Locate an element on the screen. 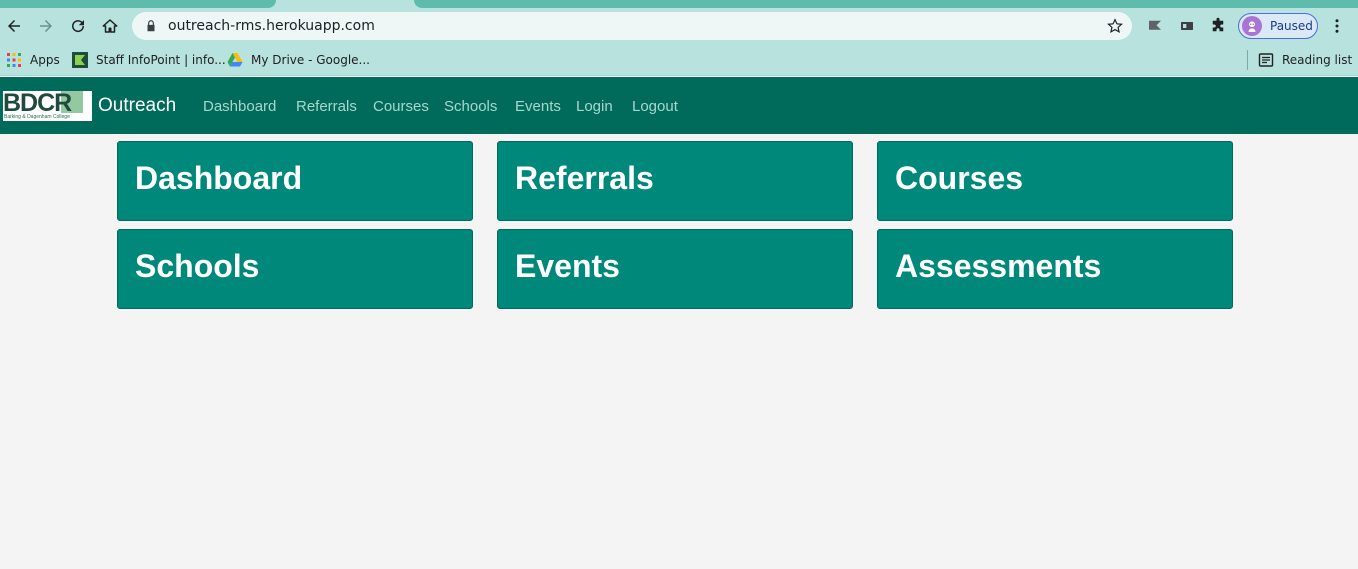 This screenshot has height=569, width=1358. avatar-icon is located at coordinates (1252, 26).